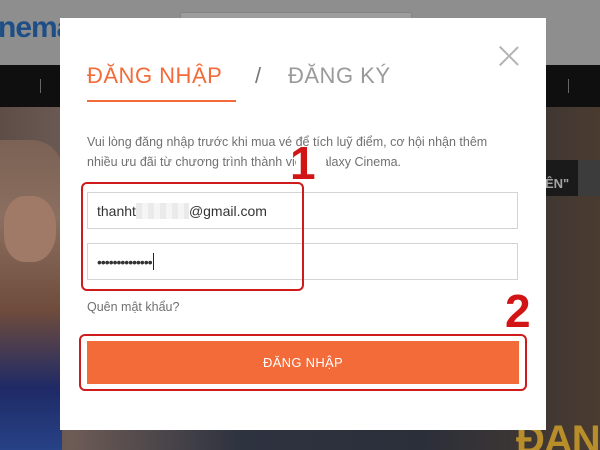  Describe the element at coordinates (339, 76) in the screenshot. I see `tab-register: ĐĂNG KÝ` at that location.